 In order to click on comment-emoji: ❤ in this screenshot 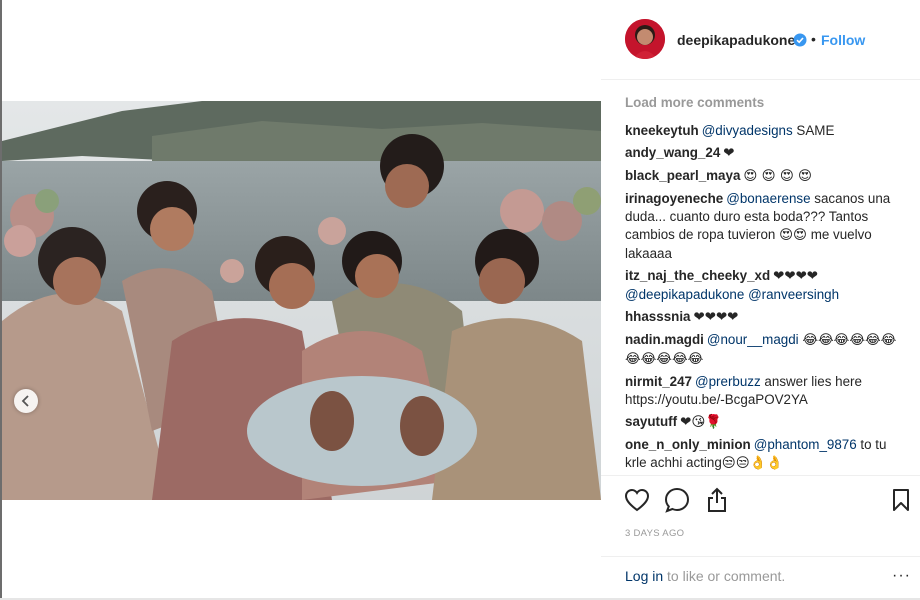, I will do `click(729, 153)`.